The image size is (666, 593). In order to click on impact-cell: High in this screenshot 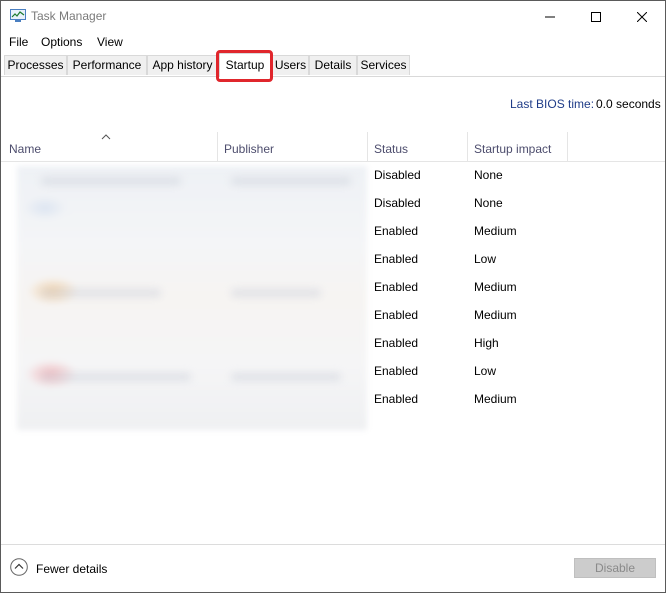, I will do `click(486, 343)`.